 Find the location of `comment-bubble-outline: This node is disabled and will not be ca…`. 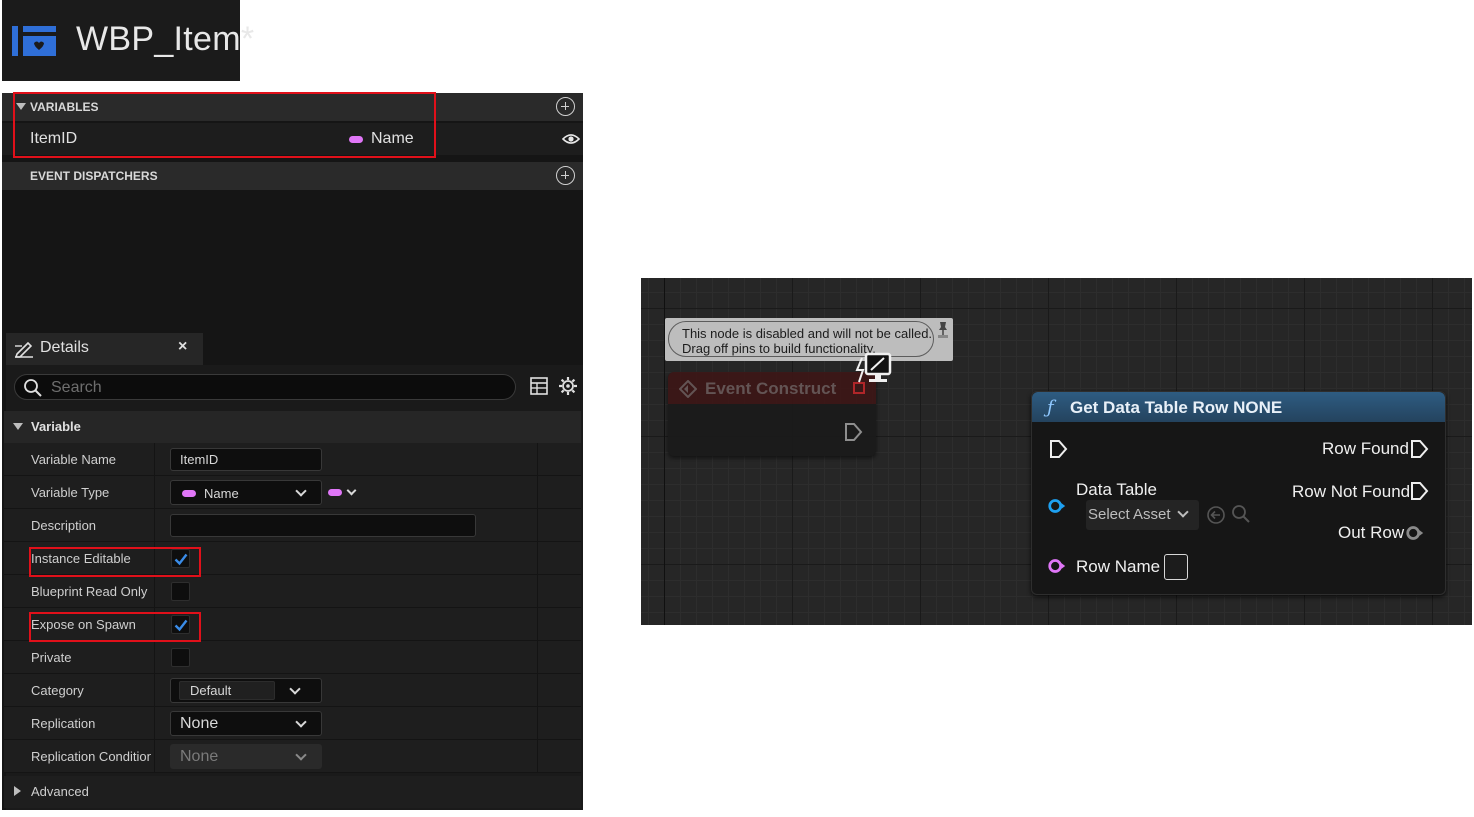

comment-bubble-outline: This node is disabled and will not be ca… is located at coordinates (801, 339).